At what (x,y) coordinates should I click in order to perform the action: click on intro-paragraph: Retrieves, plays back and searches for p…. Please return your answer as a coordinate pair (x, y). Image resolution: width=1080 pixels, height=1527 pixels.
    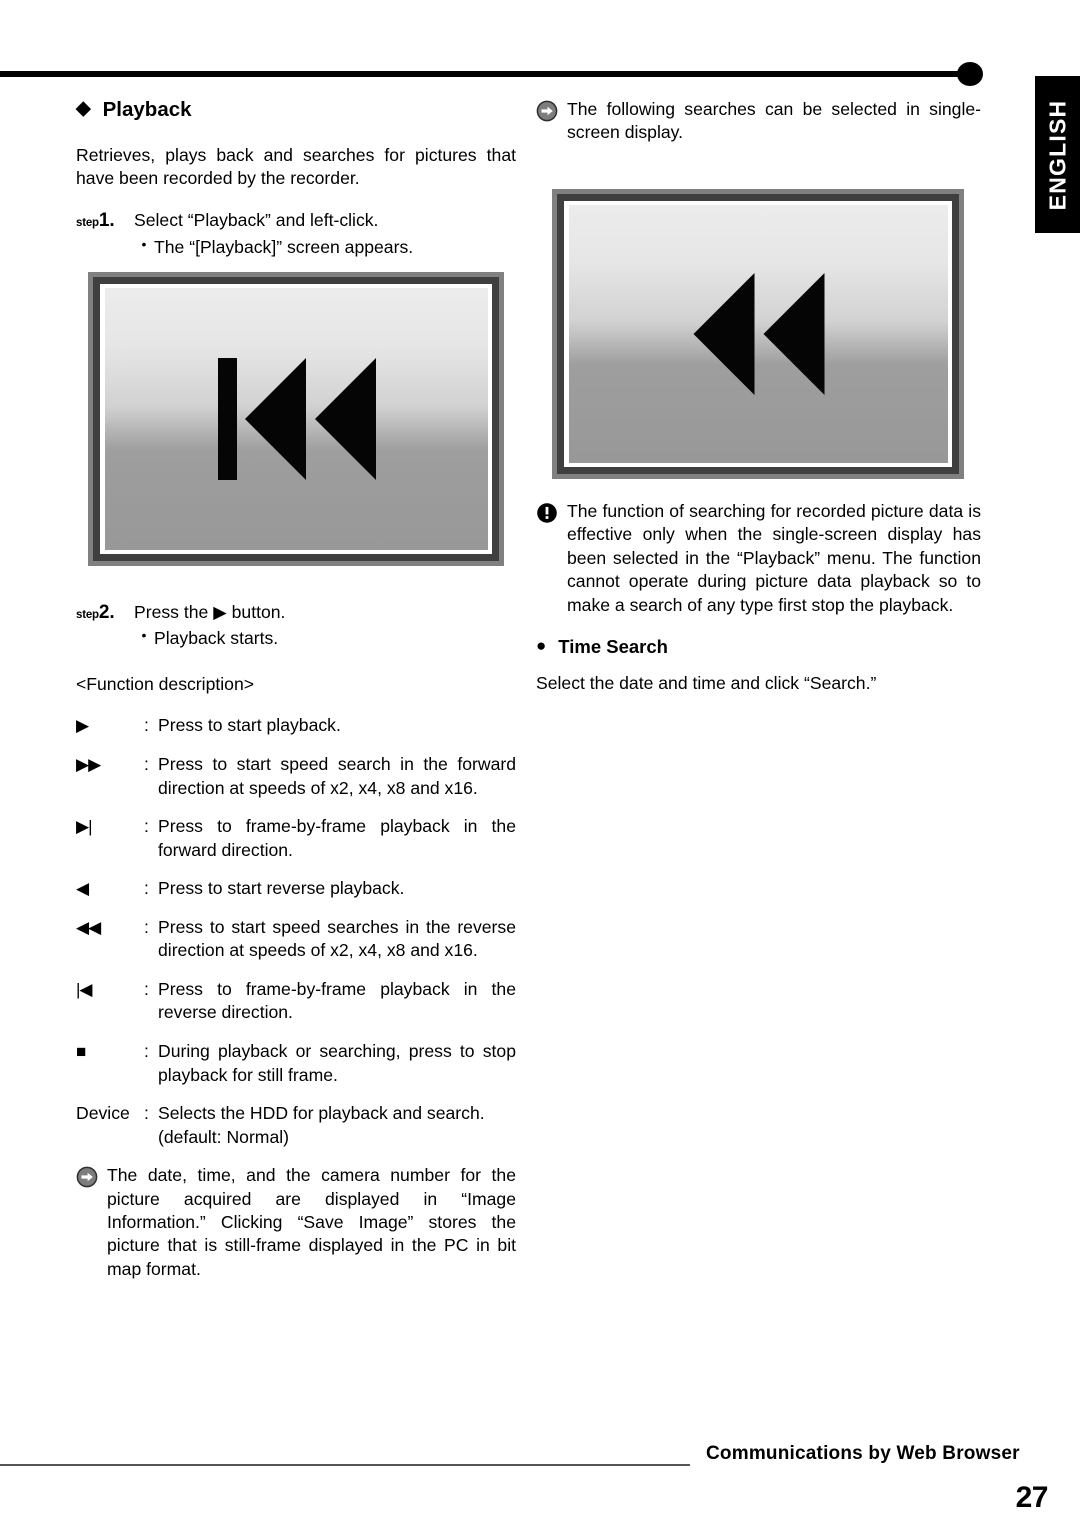
    Looking at the image, I should click on (296, 166).